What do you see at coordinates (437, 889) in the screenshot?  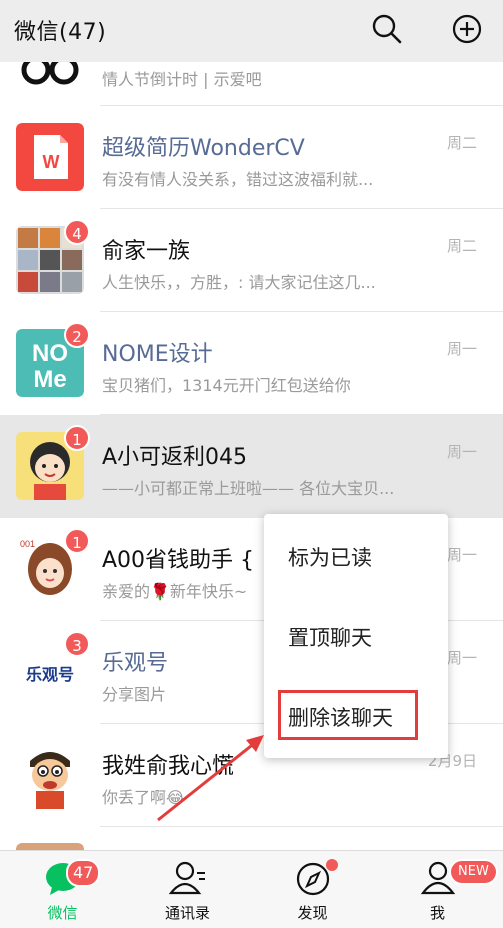 I see `tab-me: NEW 我` at bounding box center [437, 889].